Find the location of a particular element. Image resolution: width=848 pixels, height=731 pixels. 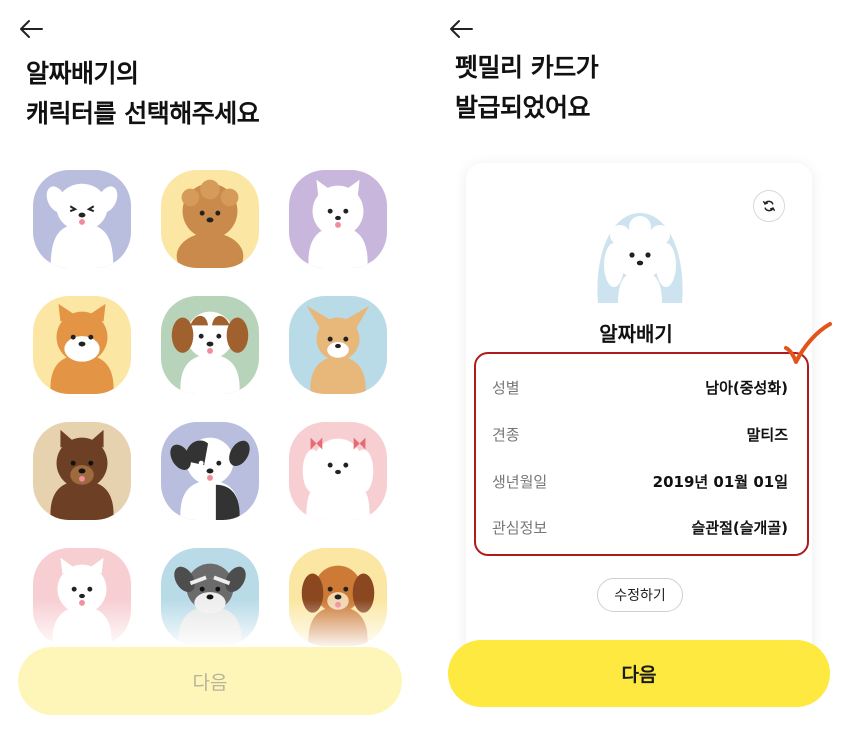

page-title: 펫밀리 카드가 발급되었어요 is located at coordinates (527, 88).